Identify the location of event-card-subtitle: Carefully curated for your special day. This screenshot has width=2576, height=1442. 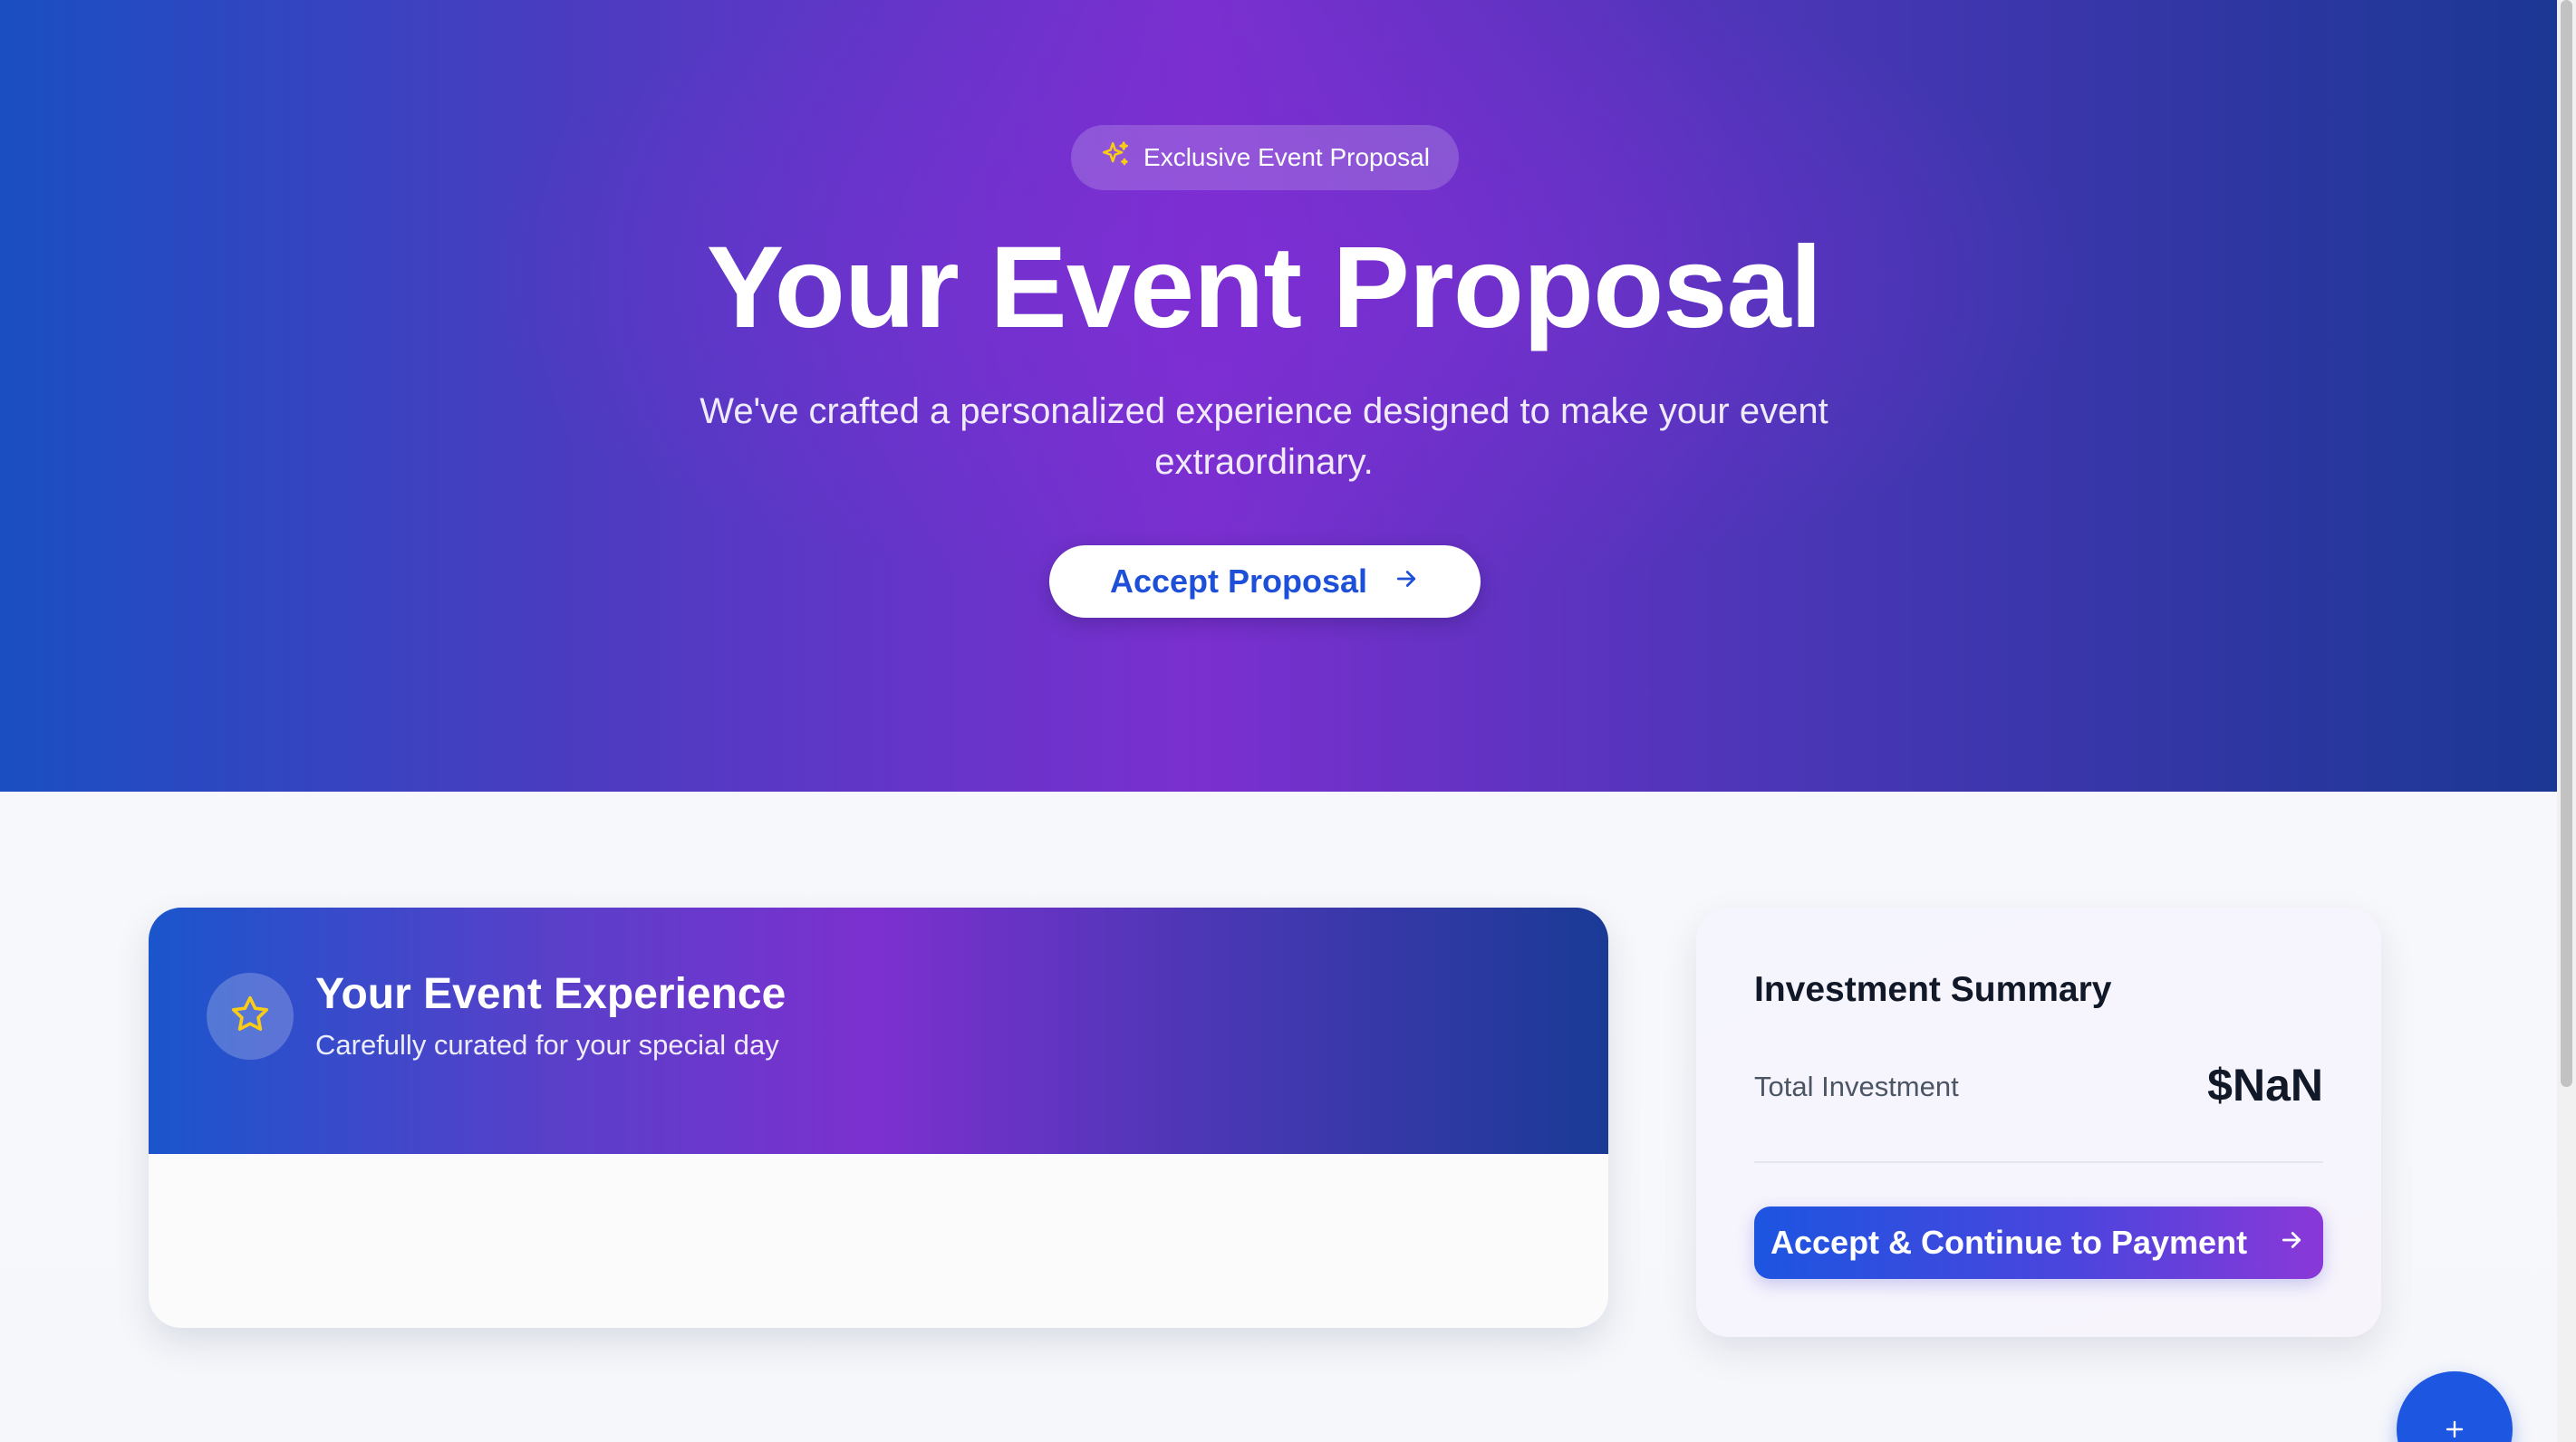
(547, 1045).